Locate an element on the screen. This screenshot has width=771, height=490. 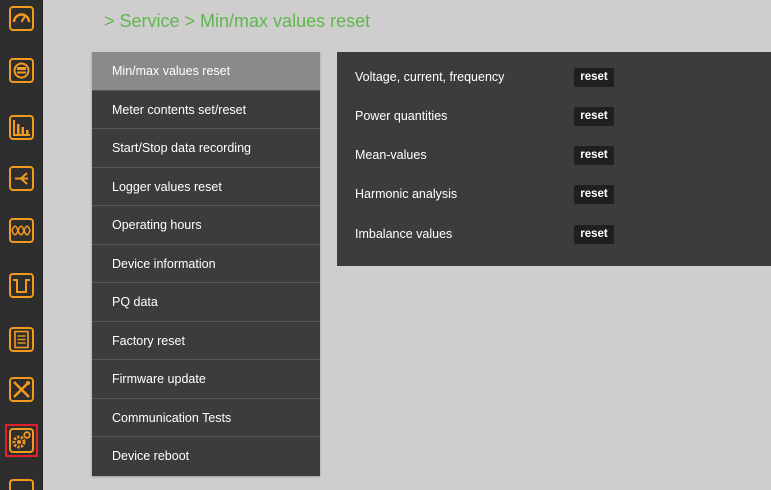
row-label: Imbalance values is located at coordinates (404, 234).